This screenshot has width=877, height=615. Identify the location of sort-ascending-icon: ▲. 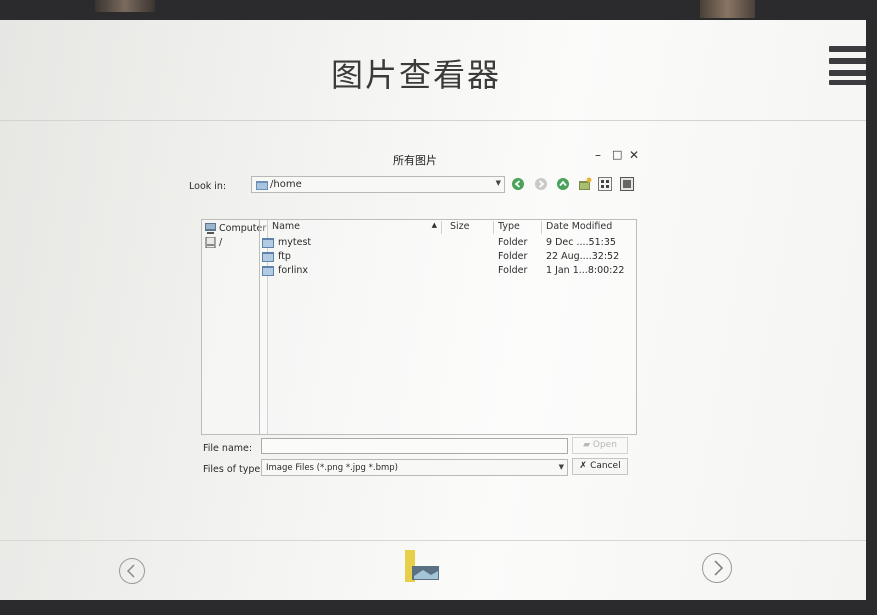
(434, 225).